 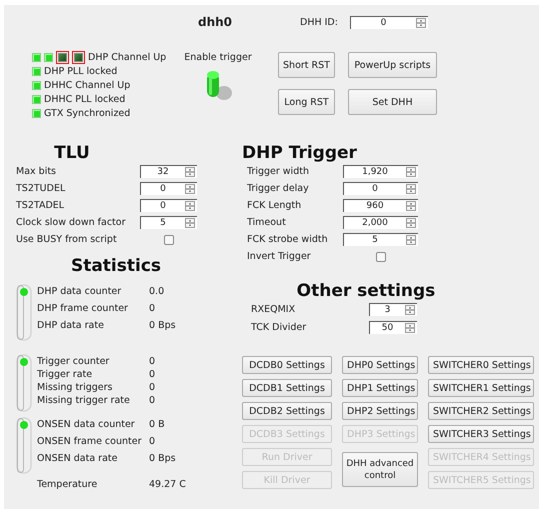 I want to click on field-label: FCK Length, so click(x=274, y=205).